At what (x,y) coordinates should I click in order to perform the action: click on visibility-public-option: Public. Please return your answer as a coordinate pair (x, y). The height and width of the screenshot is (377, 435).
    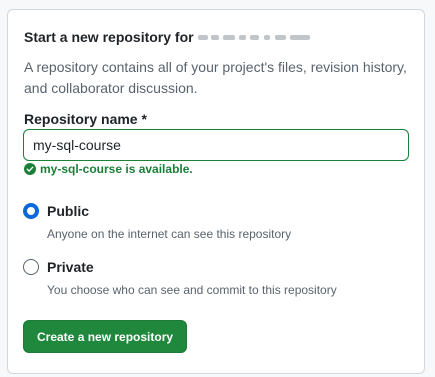
    Looking at the image, I should click on (56, 211).